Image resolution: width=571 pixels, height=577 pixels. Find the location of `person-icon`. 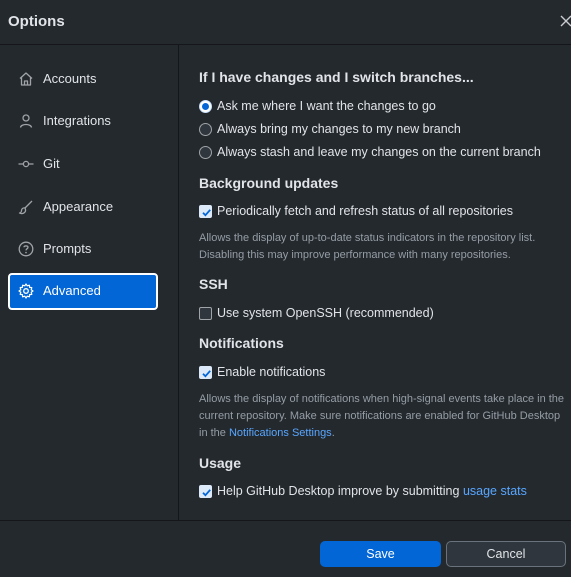

person-icon is located at coordinates (26, 121).